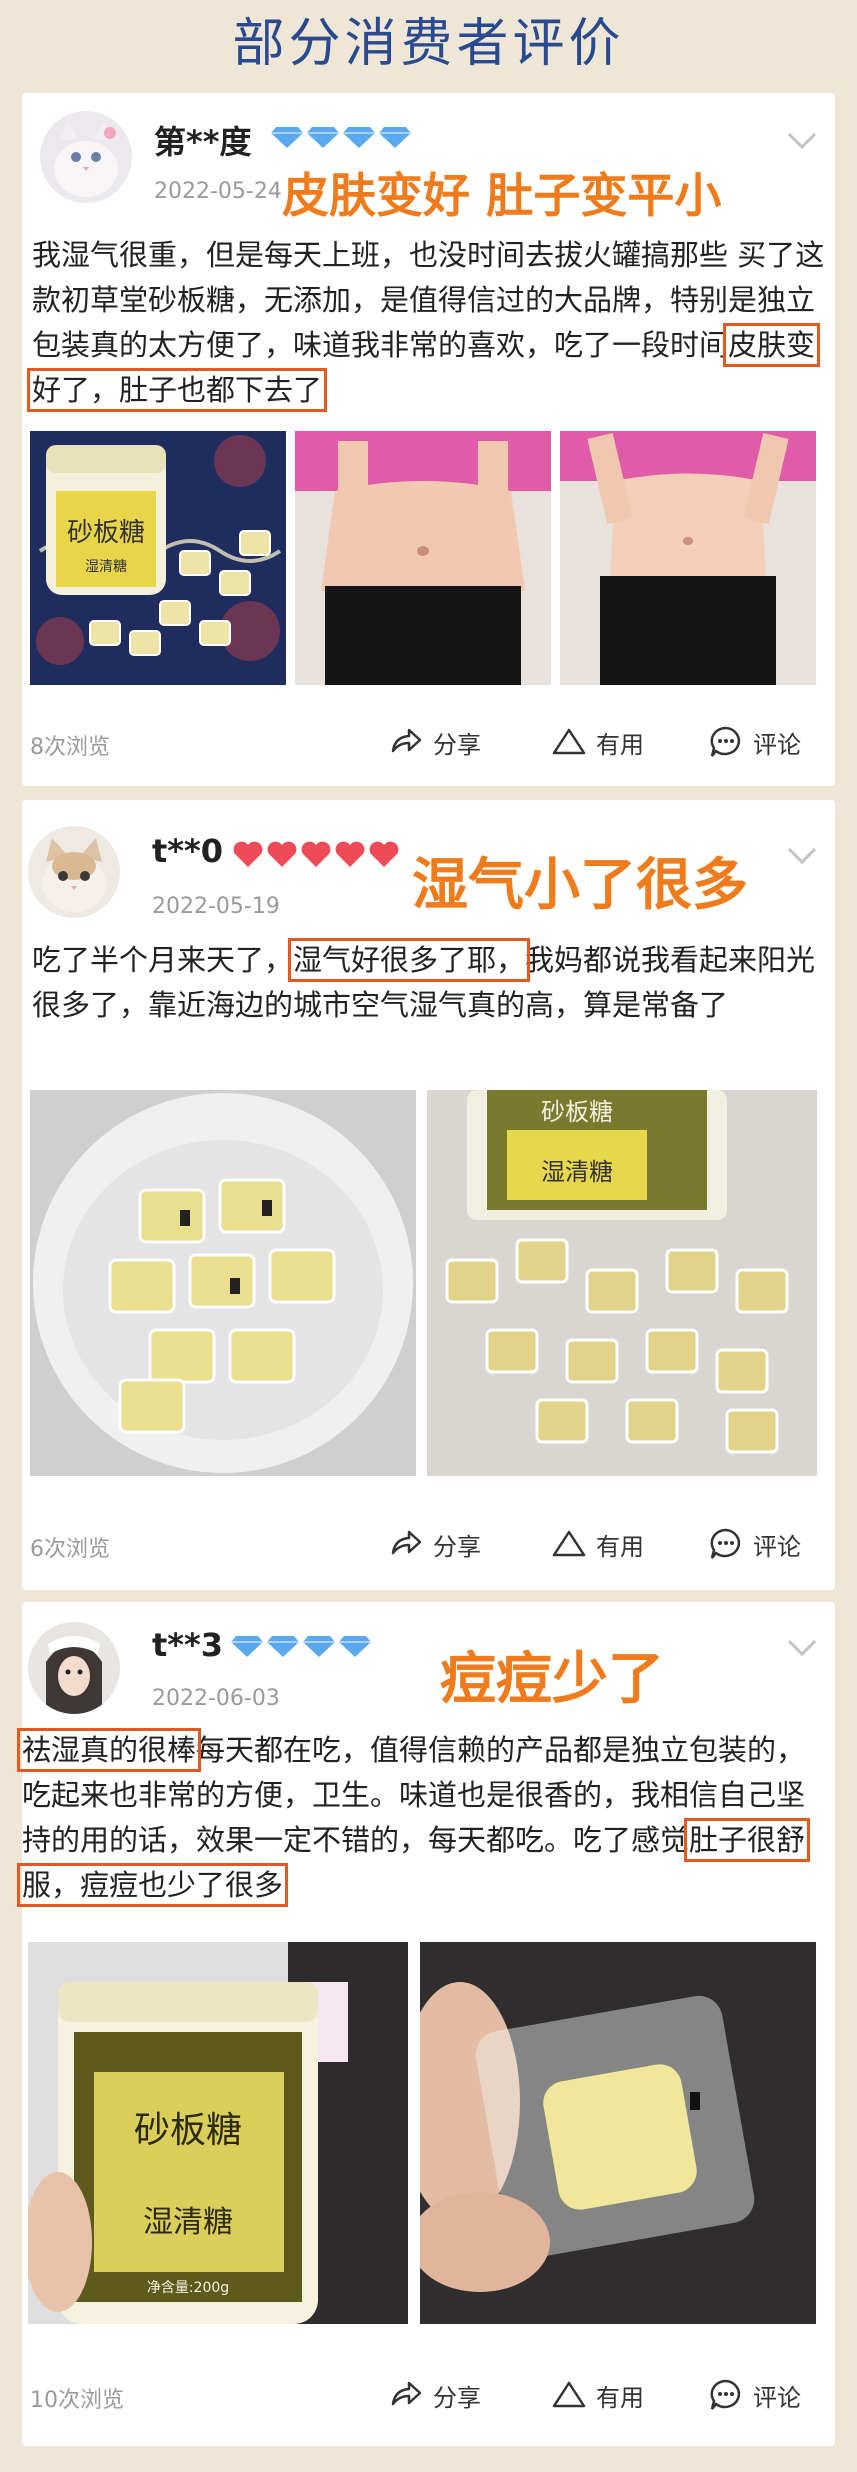 This screenshot has width=857, height=2472. Describe the element at coordinates (163, 960) in the screenshot. I see `review-text-part: 吃了半个月来天了，` at that location.